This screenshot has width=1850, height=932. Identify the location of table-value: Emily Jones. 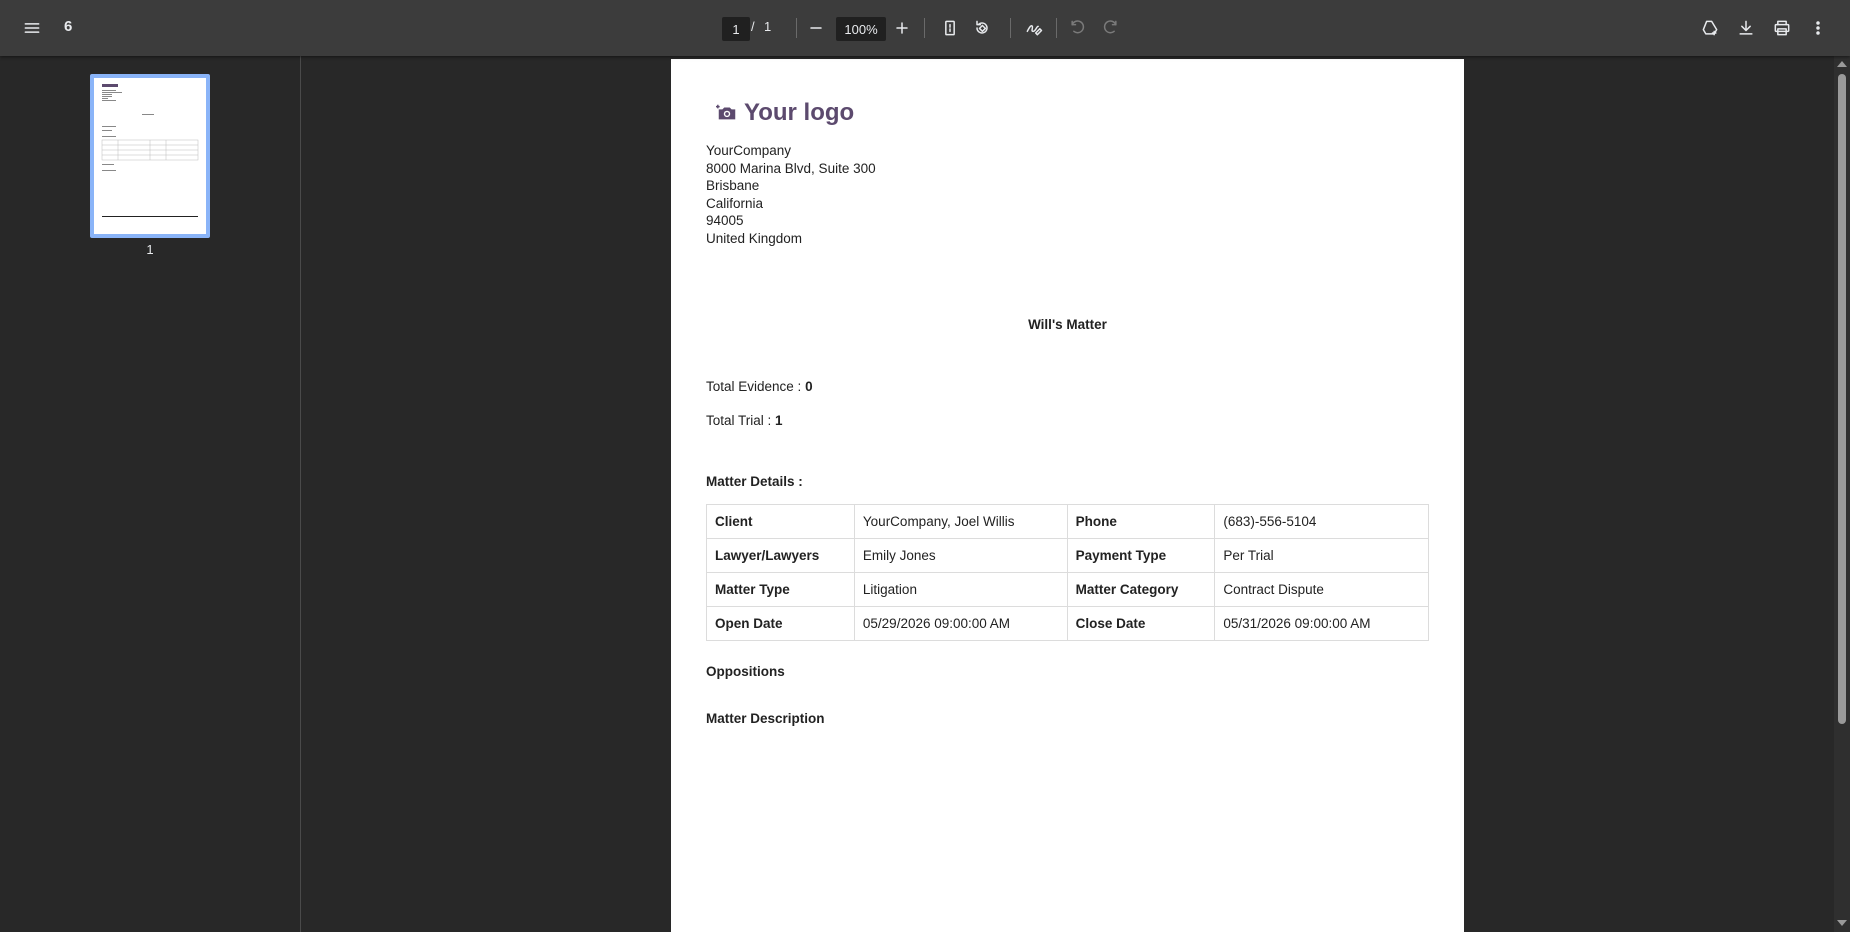
(960, 555).